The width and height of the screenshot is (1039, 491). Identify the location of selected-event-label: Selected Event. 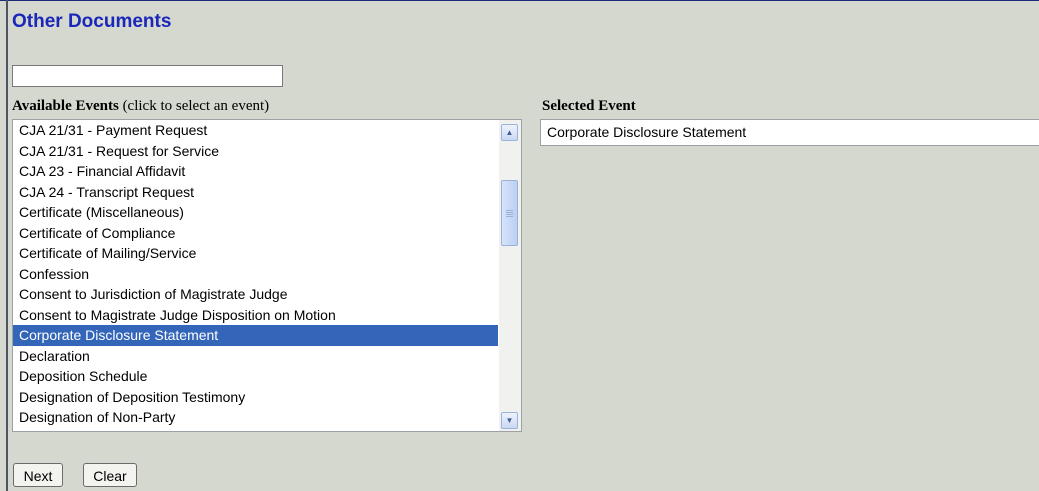
(589, 106).